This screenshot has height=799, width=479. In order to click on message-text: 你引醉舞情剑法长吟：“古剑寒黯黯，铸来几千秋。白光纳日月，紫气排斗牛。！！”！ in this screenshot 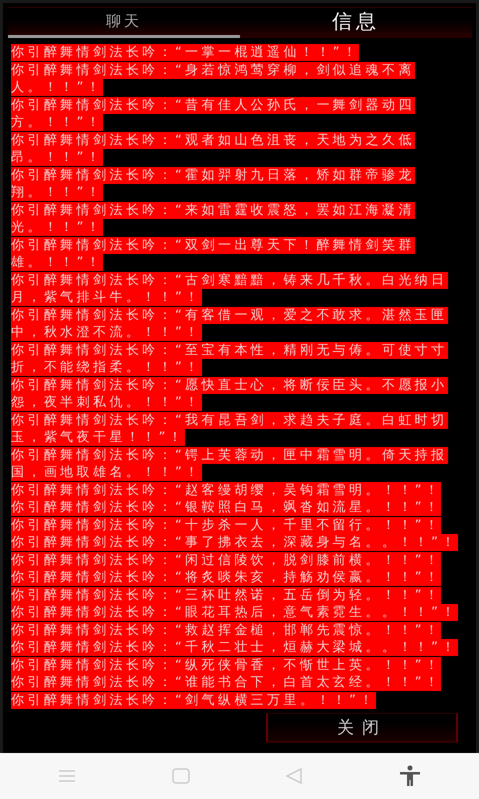, I will do `click(230, 289)`.